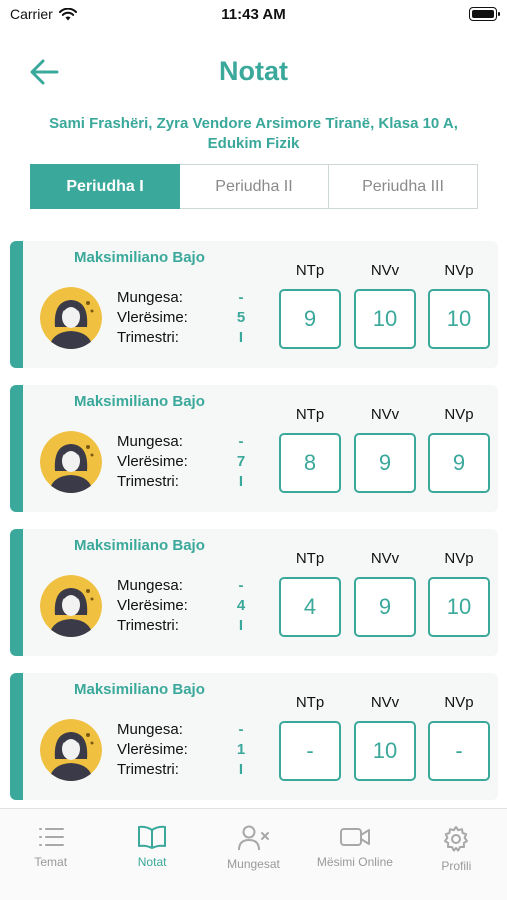 The width and height of the screenshot is (507, 900). What do you see at coordinates (459, 751) in the screenshot?
I see `grade-box-nvp: -` at bounding box center [459, 751].